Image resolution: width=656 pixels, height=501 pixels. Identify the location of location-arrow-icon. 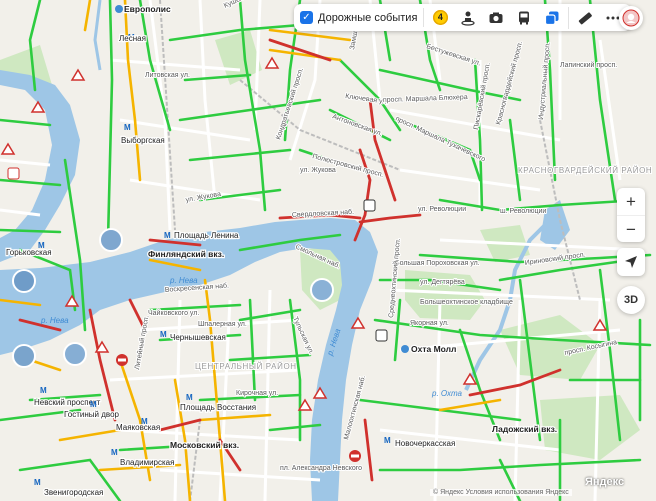
(631, 262).